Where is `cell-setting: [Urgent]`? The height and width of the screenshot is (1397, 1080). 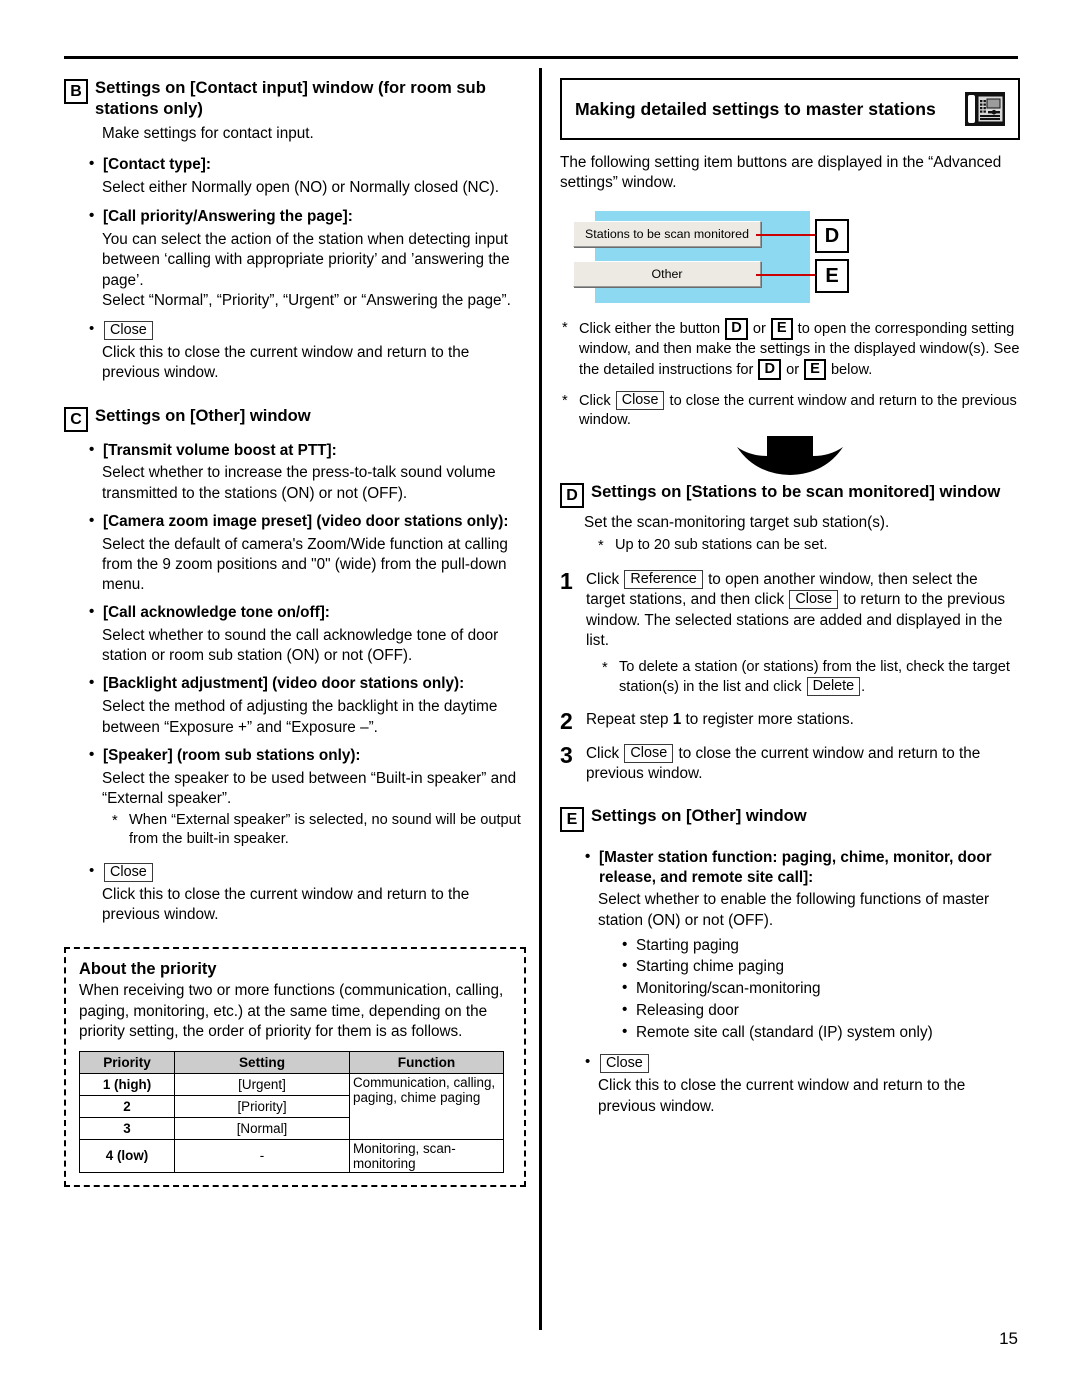 cell-setting: [Urgent] is located at coordinates (262, 1084).